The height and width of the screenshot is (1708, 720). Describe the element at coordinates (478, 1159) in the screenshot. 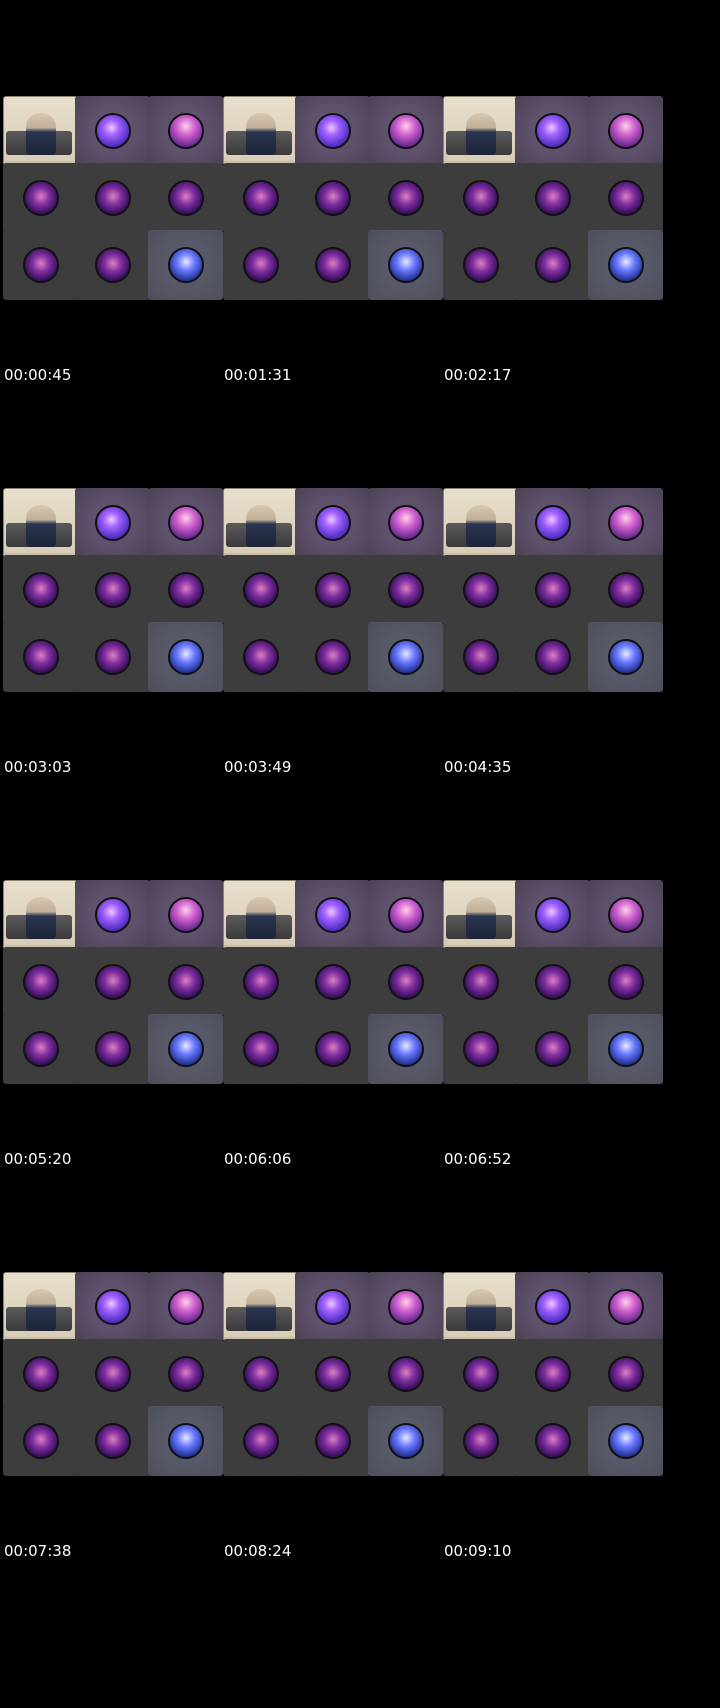

I see `timestamp-label: 00:06:52` at that location.